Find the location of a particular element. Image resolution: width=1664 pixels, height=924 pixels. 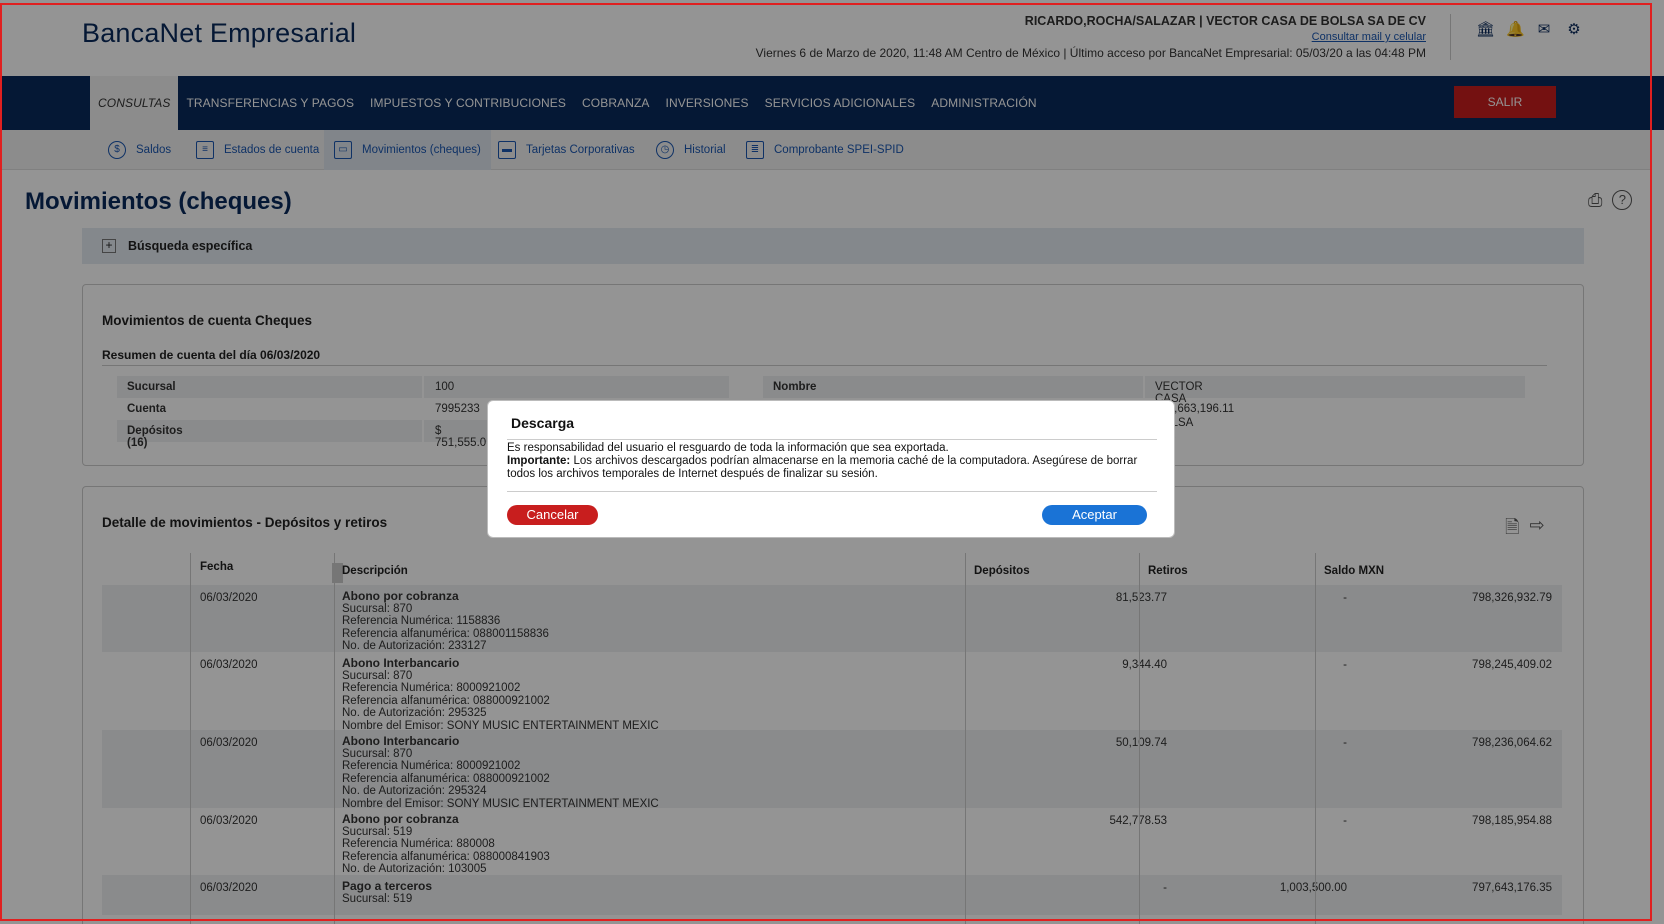

modal-title: Descarga is located at coordinates (543, 423).